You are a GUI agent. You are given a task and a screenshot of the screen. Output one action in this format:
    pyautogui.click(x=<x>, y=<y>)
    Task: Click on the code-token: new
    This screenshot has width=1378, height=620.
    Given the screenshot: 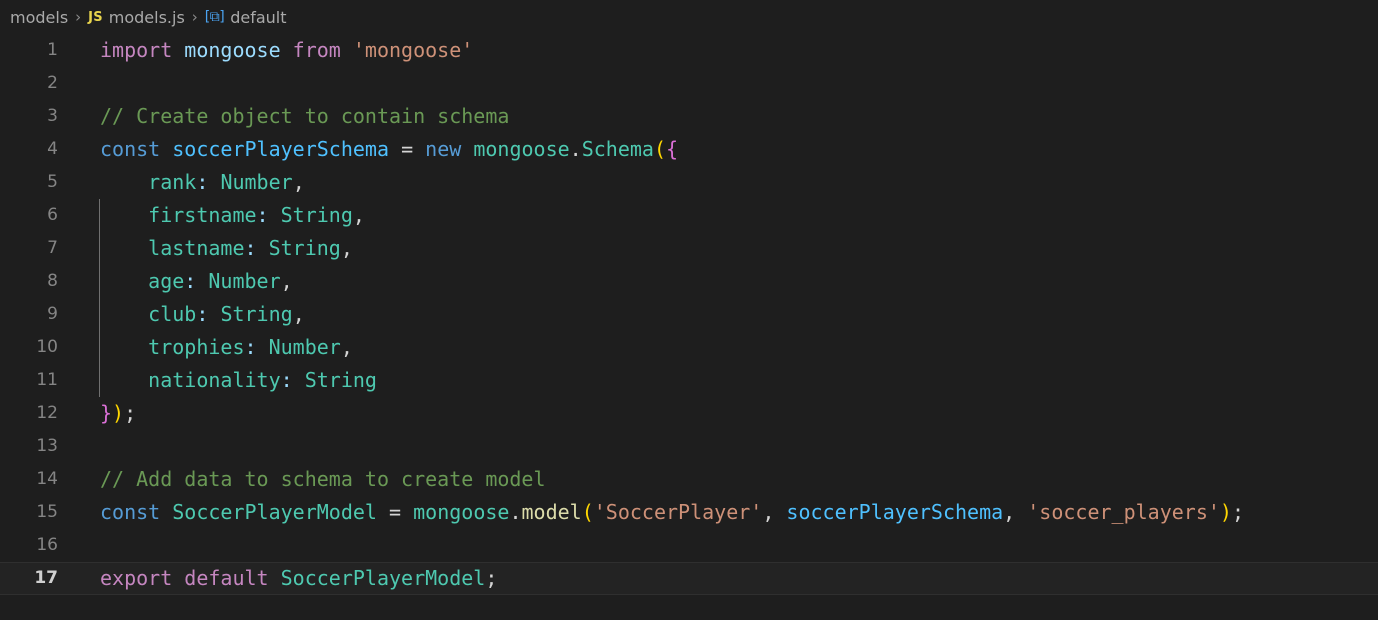 What is the action you would take?
    pyautogui.click(x=443, y=149)
    